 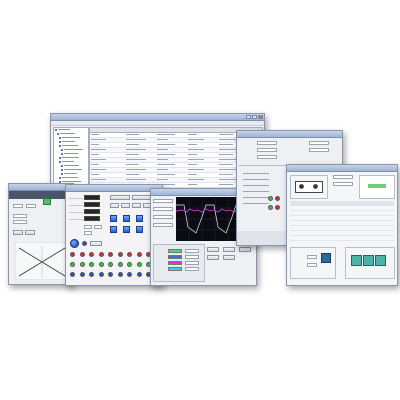 I want to click on channel-swatch-blue, so click(x=175, y=257).